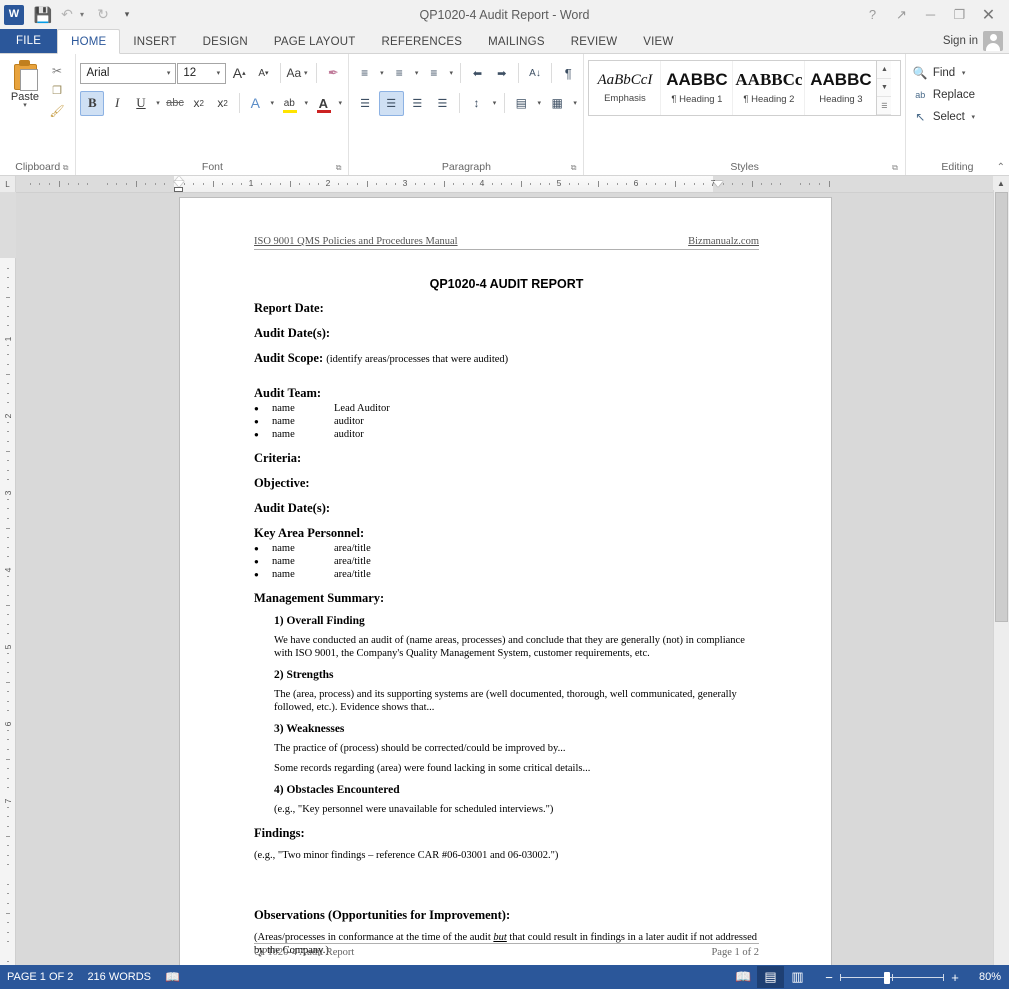  I want to click on tab-design: DESIGN, so click(225, 41).